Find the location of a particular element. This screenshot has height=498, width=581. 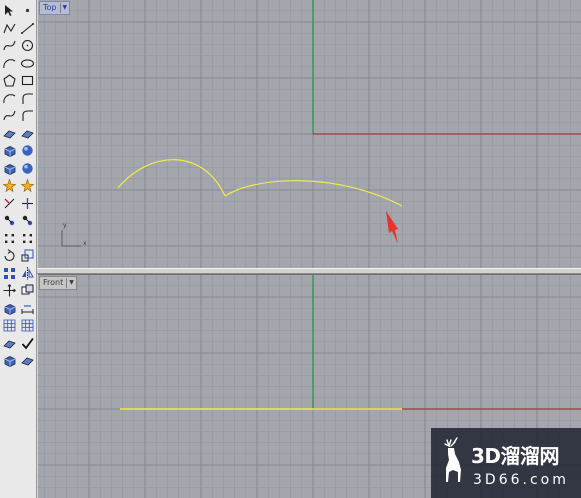

point-edit-icon is located at coordinates (9, 238).